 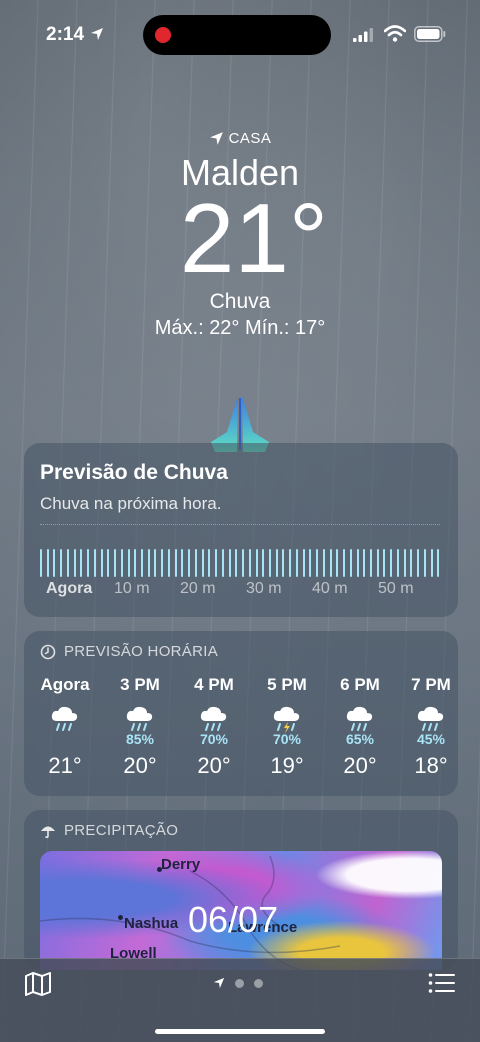 I want to click on thunderstorm-icon, so click(x=286, y=719).